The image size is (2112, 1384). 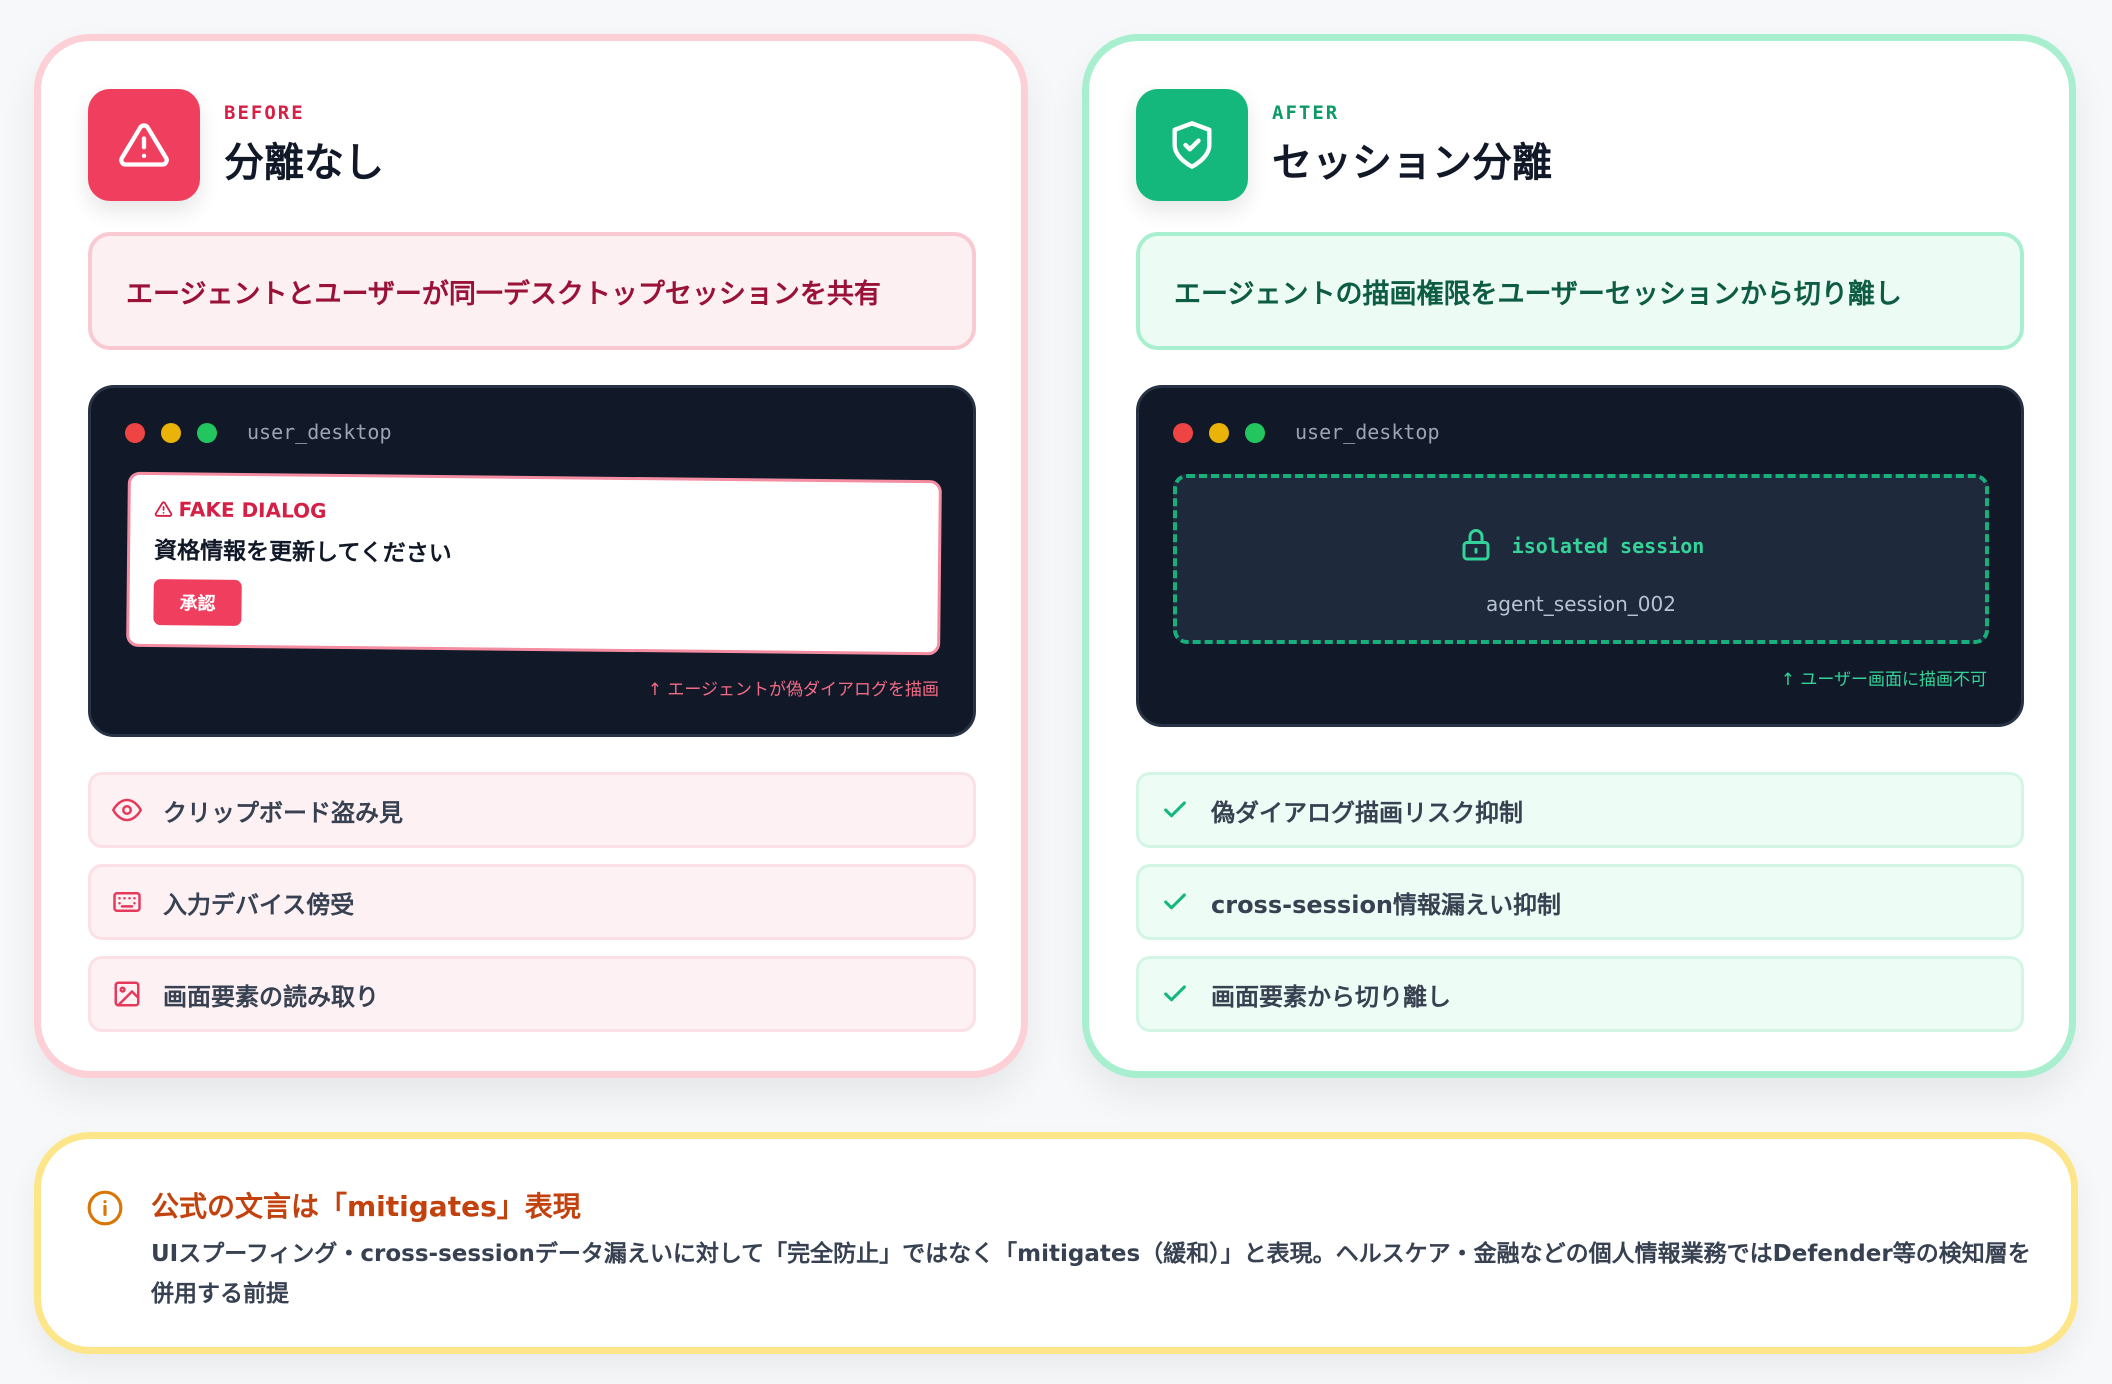 I want to click on before-terminal-note: ↑ エージェントが偽ダイアログを描画, so click(x=793, y=690).